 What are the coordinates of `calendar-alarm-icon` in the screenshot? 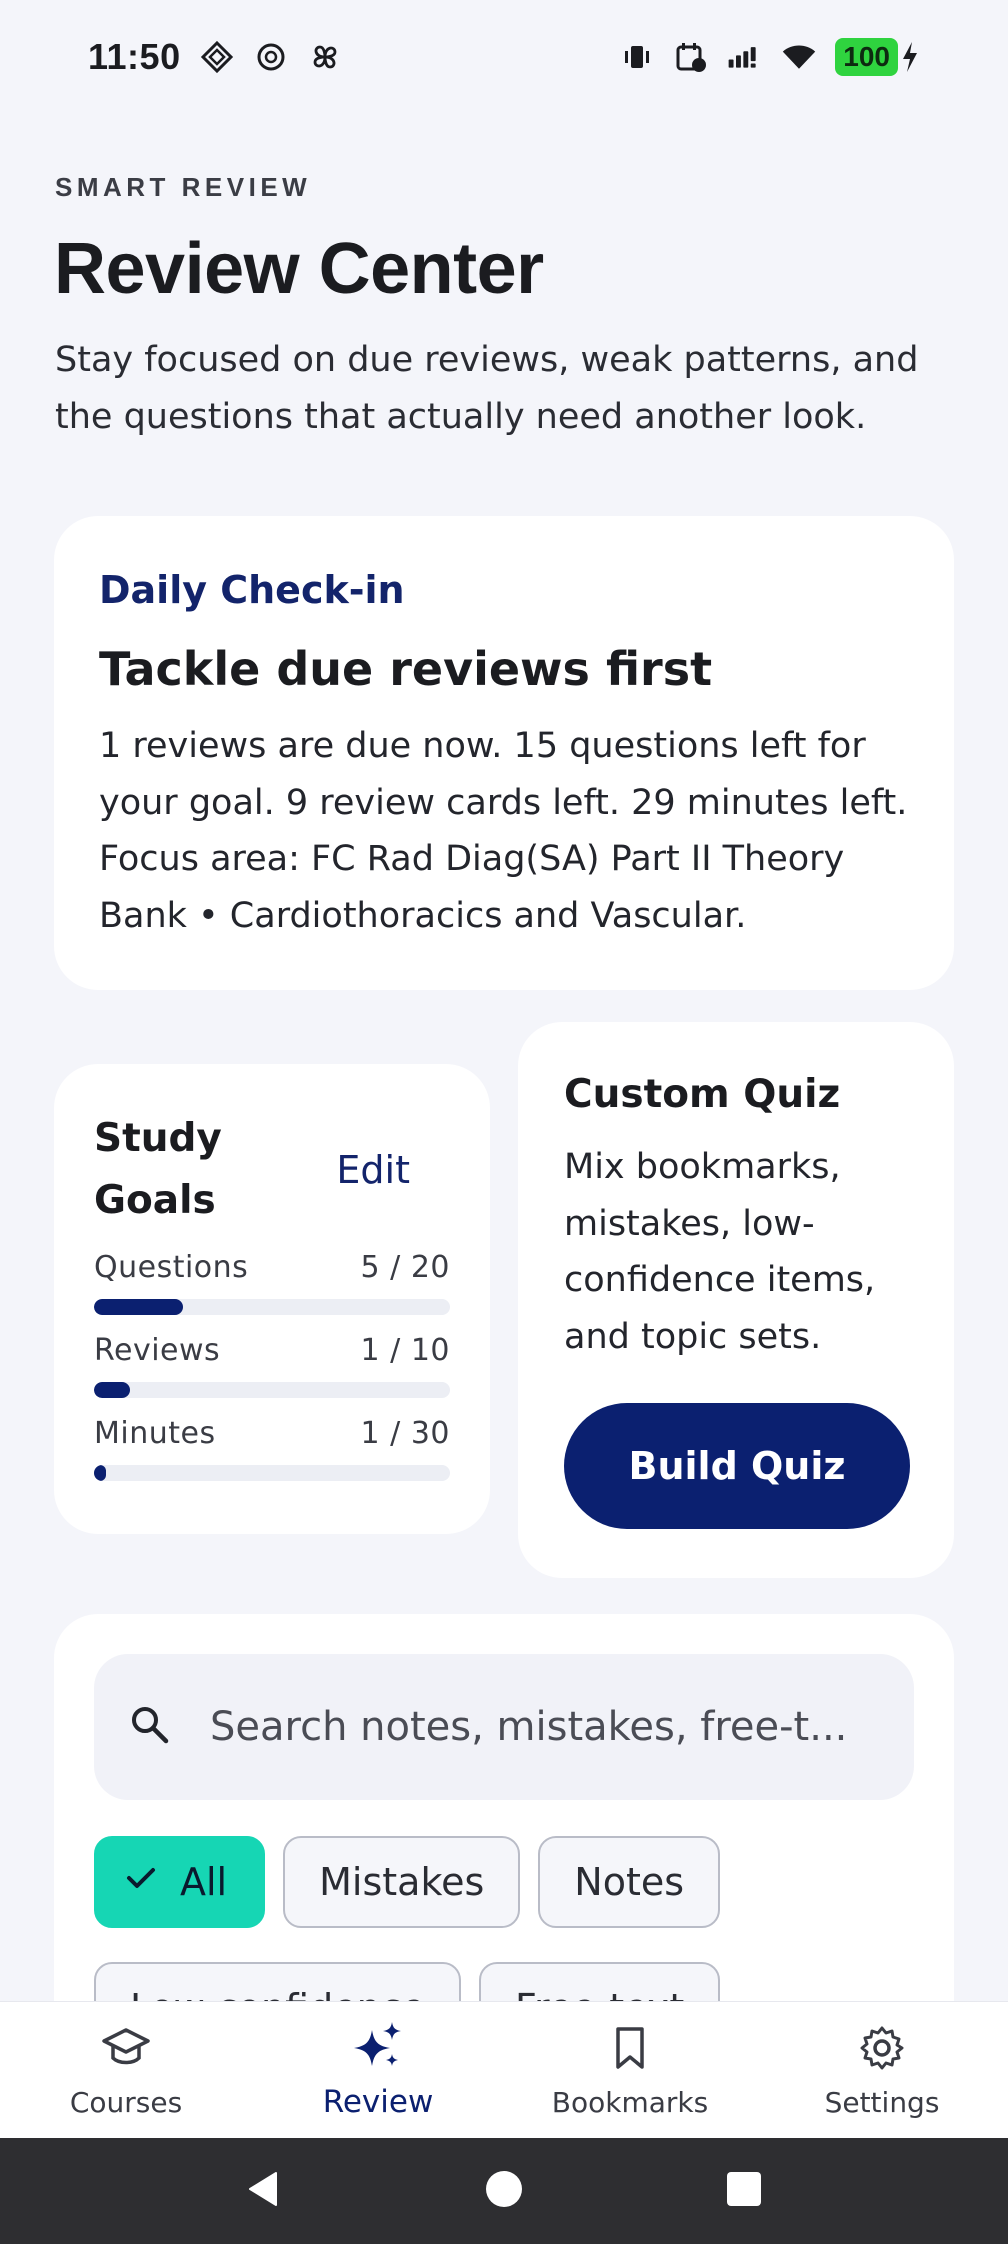 It's located at (691, 57).